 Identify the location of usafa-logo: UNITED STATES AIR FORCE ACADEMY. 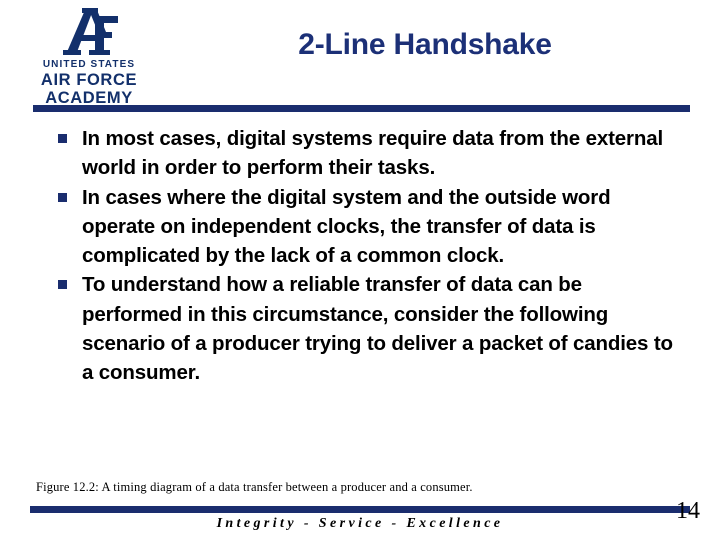
(89, 56).